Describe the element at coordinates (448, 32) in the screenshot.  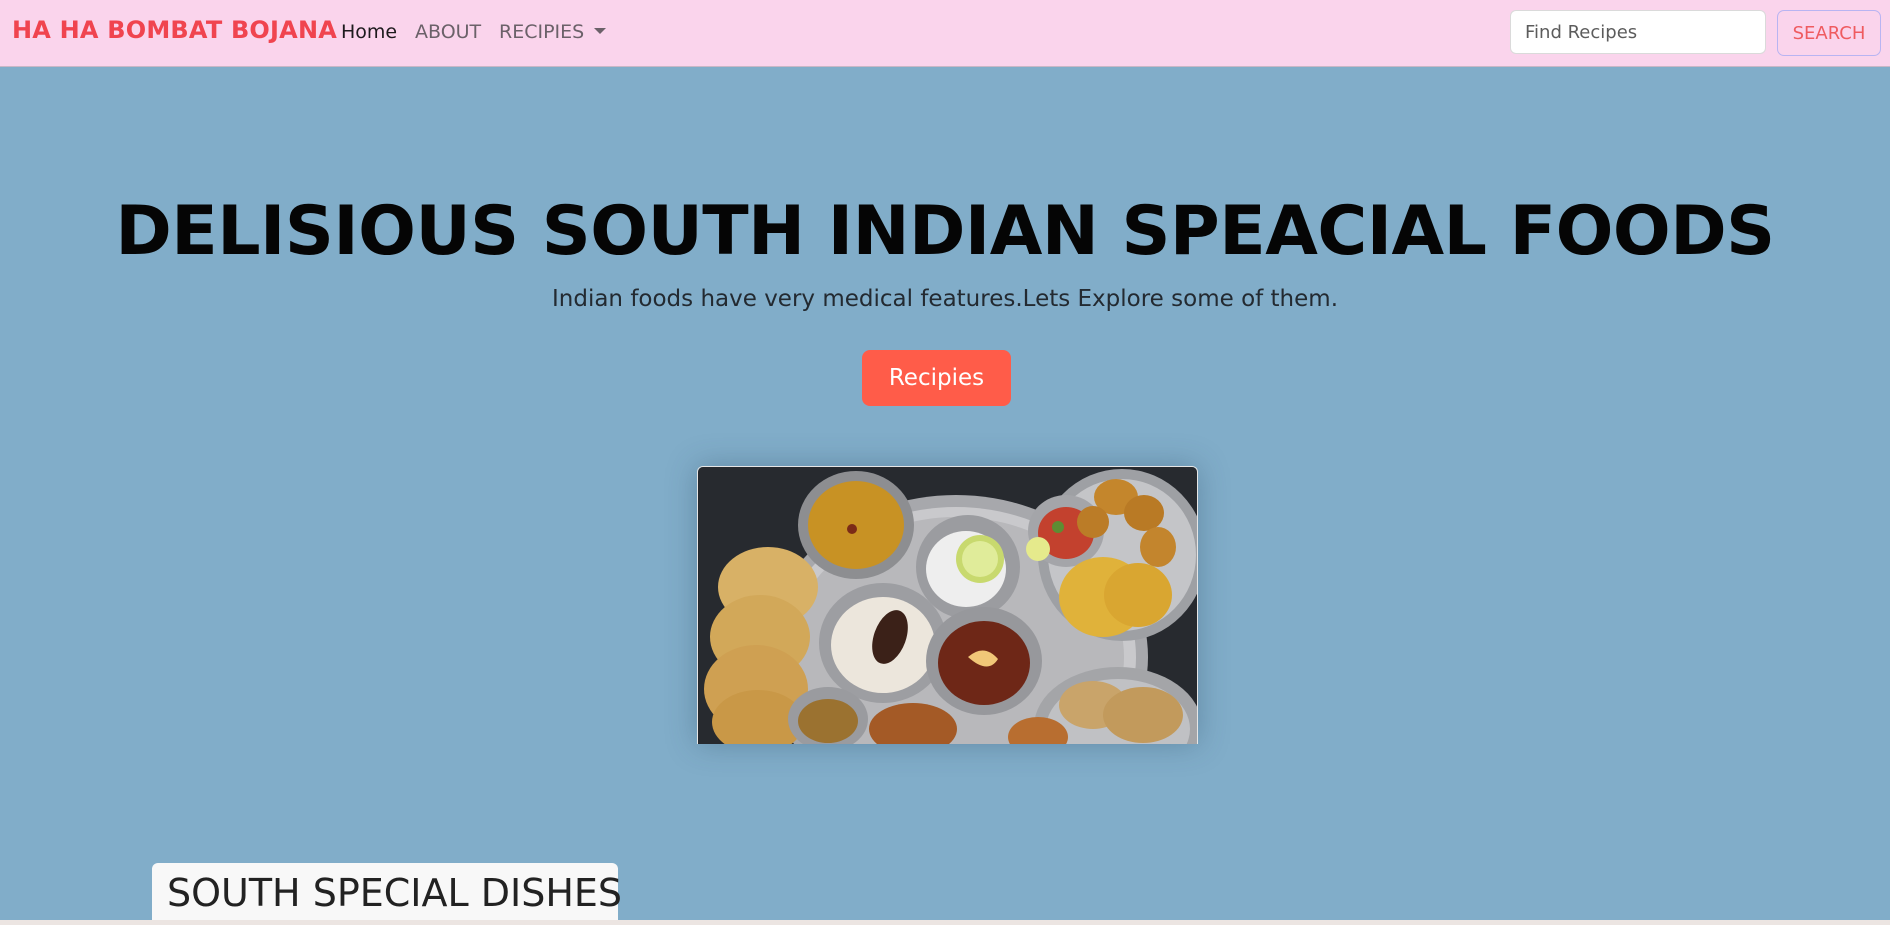
I see `nav-link-about: ABOUT` at that location.